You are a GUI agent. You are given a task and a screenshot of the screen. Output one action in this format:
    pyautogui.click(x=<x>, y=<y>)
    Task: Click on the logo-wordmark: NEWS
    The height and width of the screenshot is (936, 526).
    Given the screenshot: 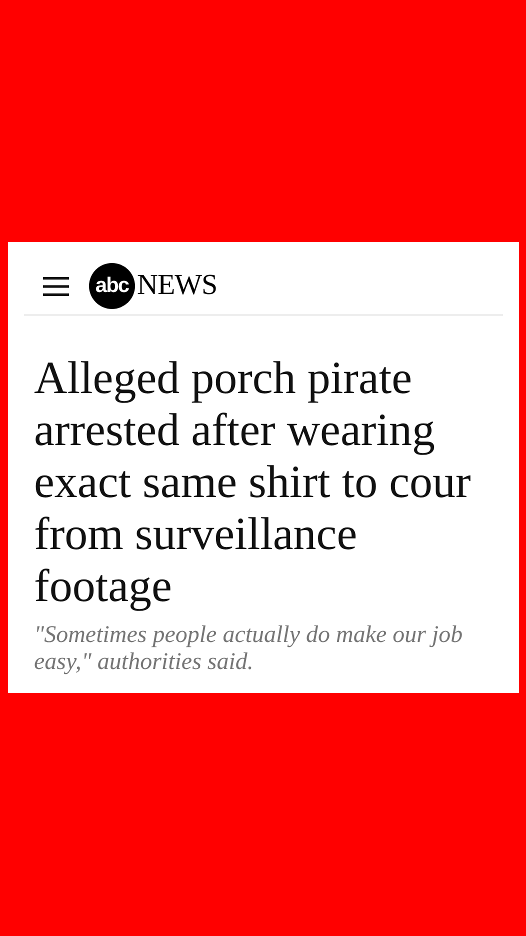 What is the action you would take?
    pyautogui.click(x=177, y=286)
    